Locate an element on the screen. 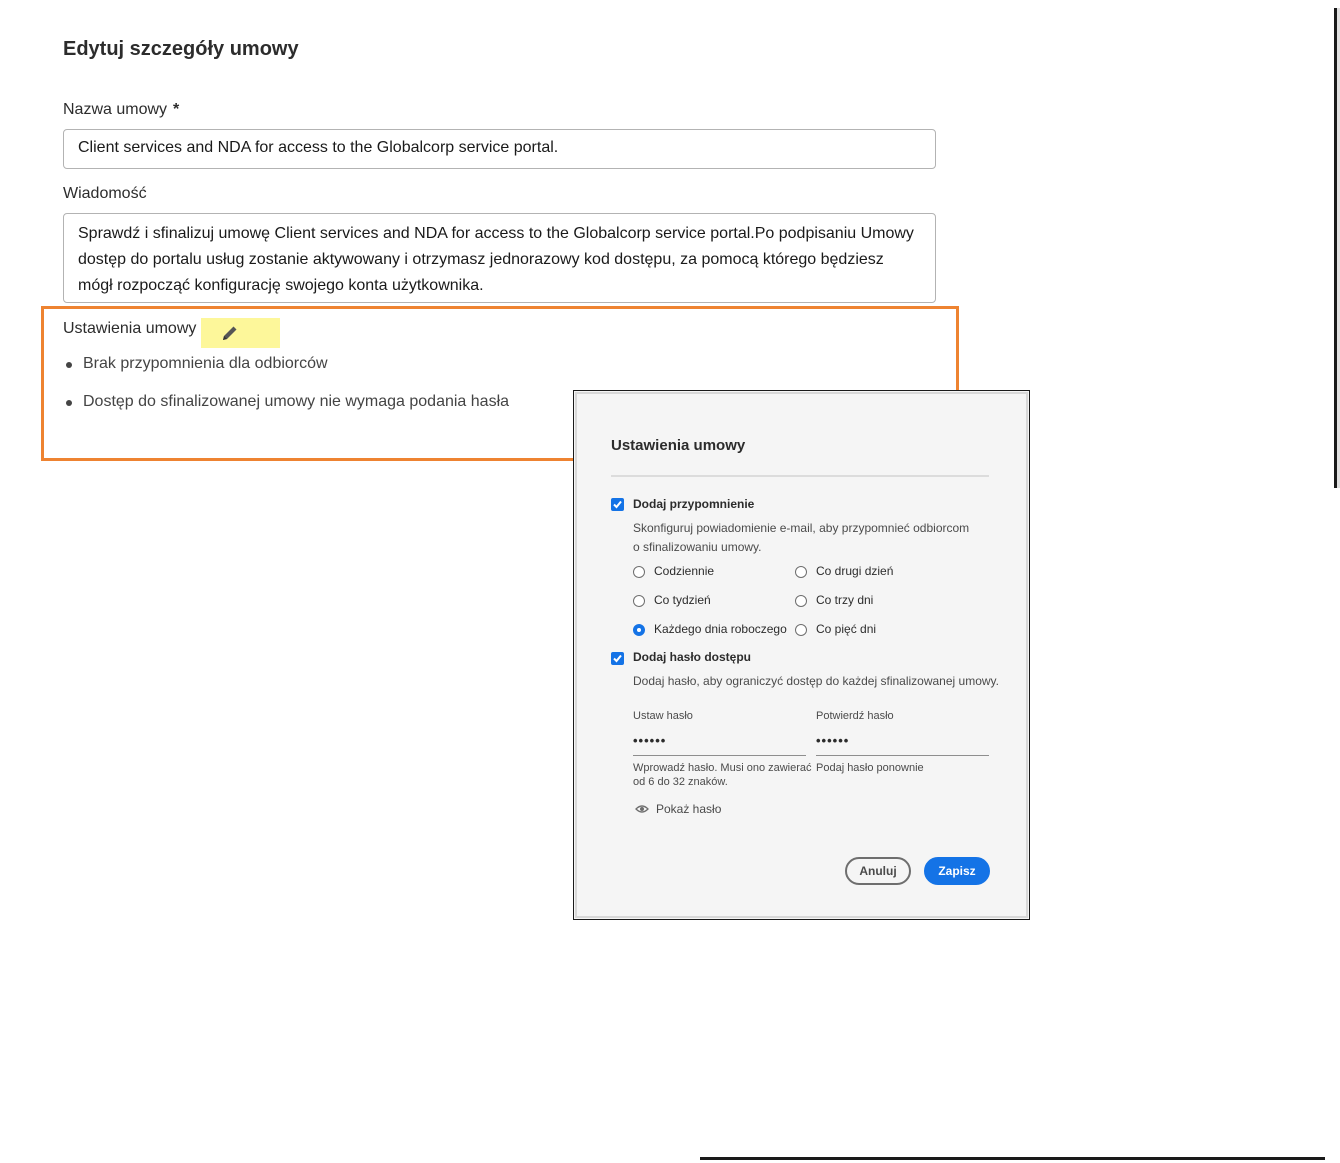 The image size is (1340, 1163). add-reminder-label: Dodaj przypomnienie is located at coordinates (694, 504).